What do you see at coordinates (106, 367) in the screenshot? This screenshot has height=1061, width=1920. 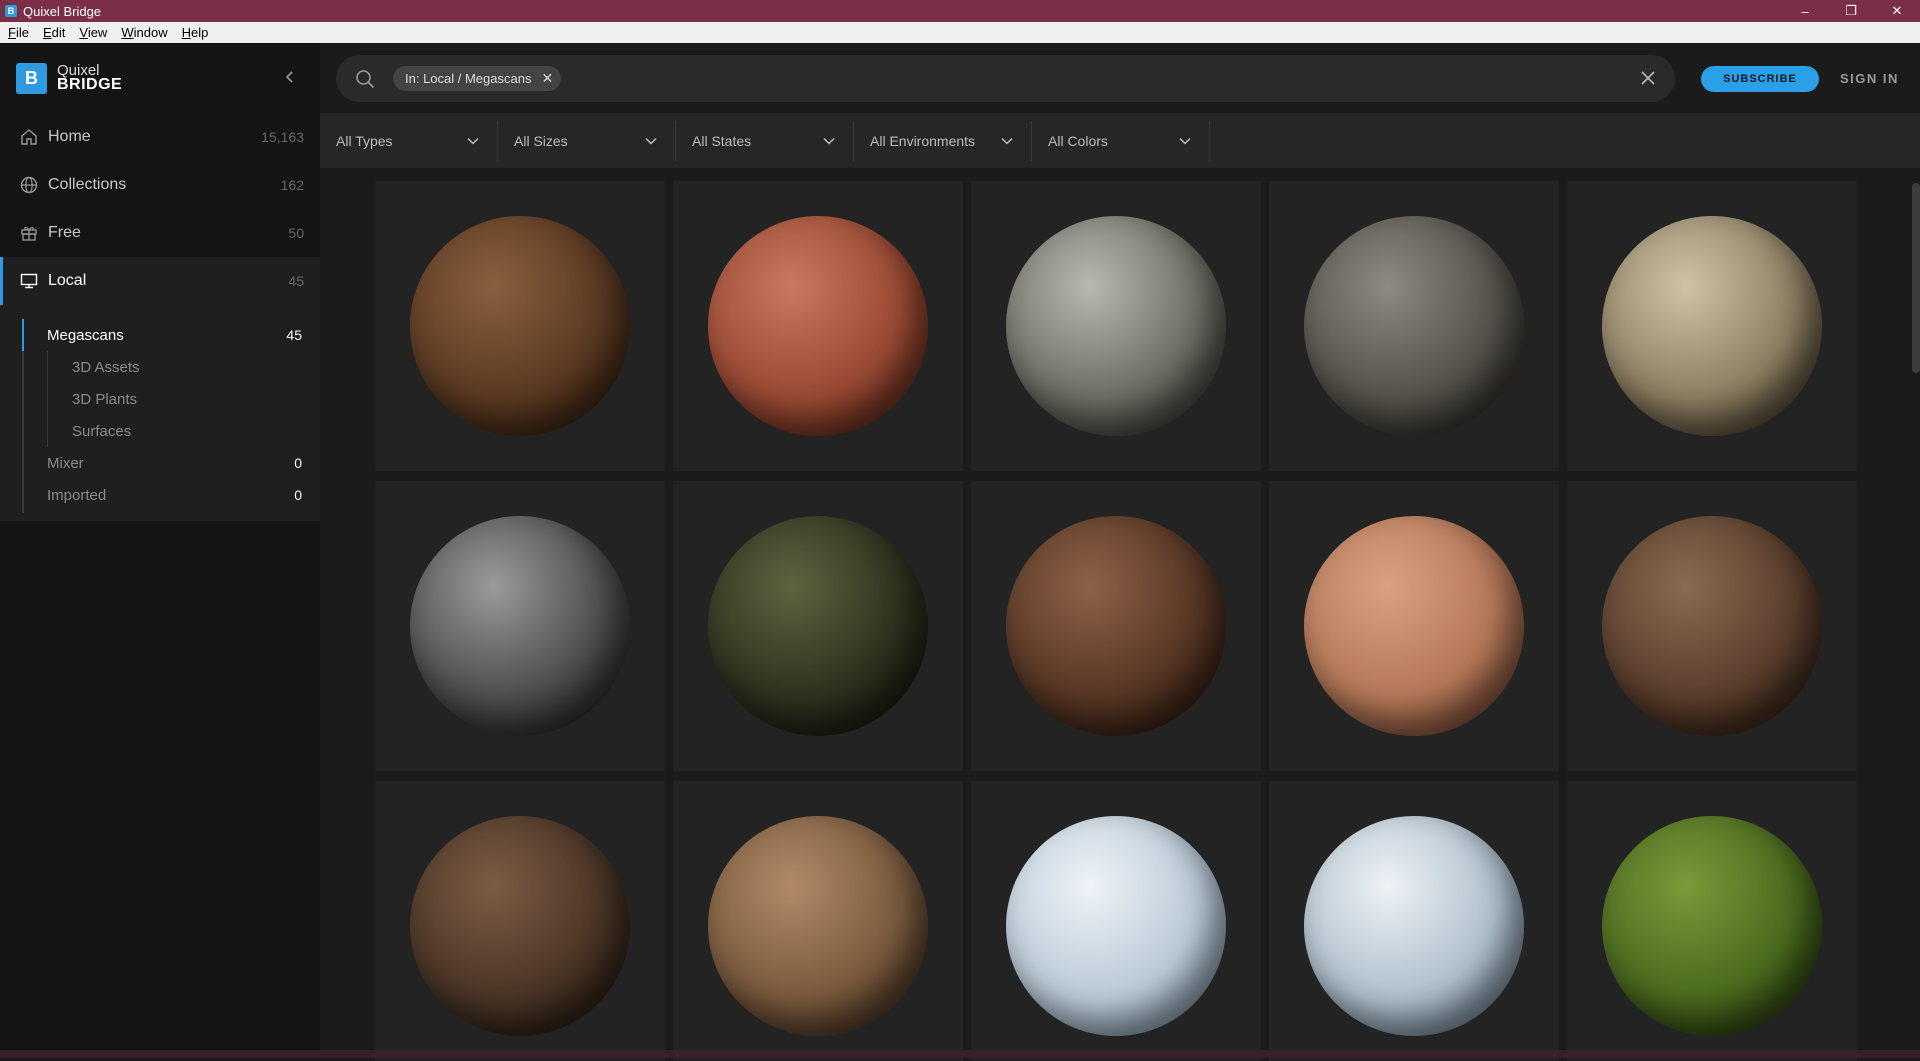 I see `subnav-item-label: 3D Assets` at bounding box center [106, 367].